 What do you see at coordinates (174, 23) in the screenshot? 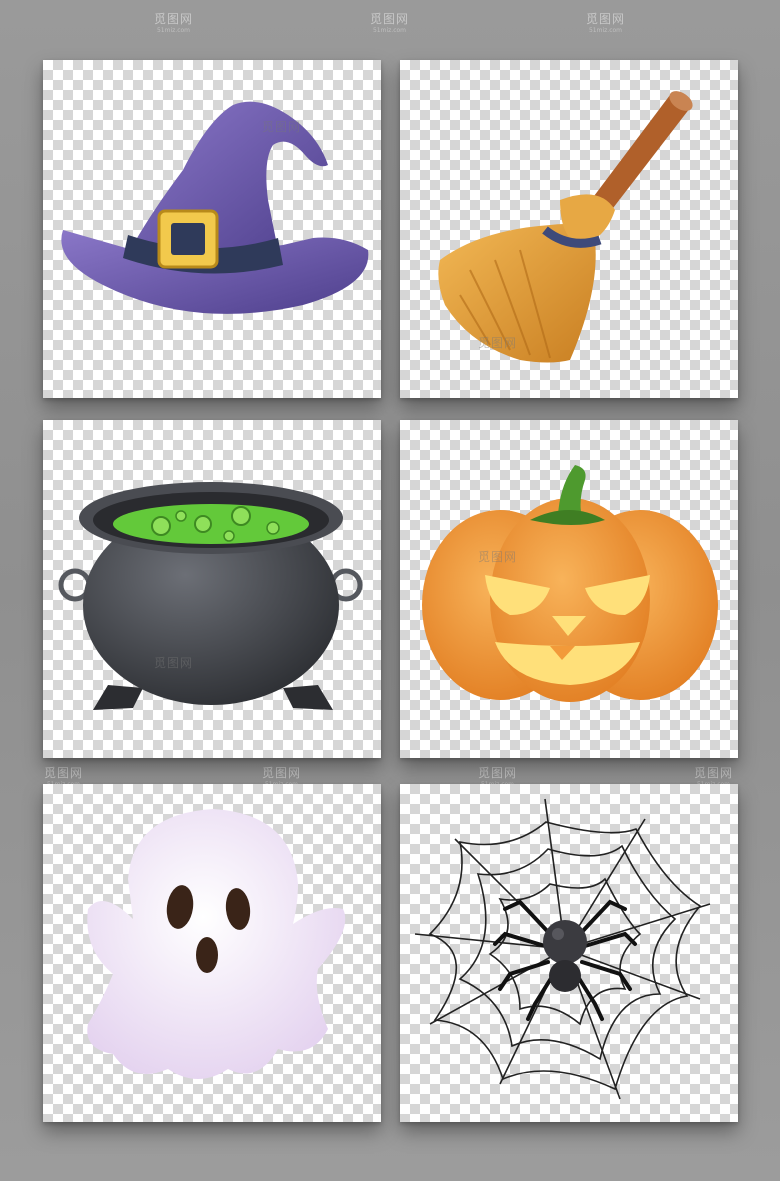
I see `watermark-top-1: 觅图网 51miz.com` at bounding box center [174, 23].